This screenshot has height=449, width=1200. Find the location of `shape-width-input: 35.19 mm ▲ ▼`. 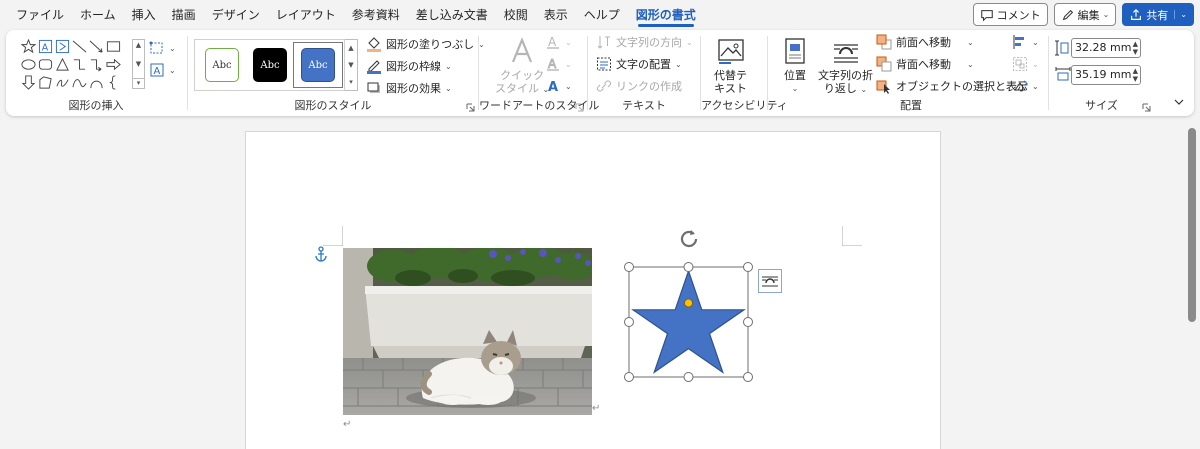

shape-width-input: 35.19 mm ▲ ▼ is located at coordinates (1106, 75).